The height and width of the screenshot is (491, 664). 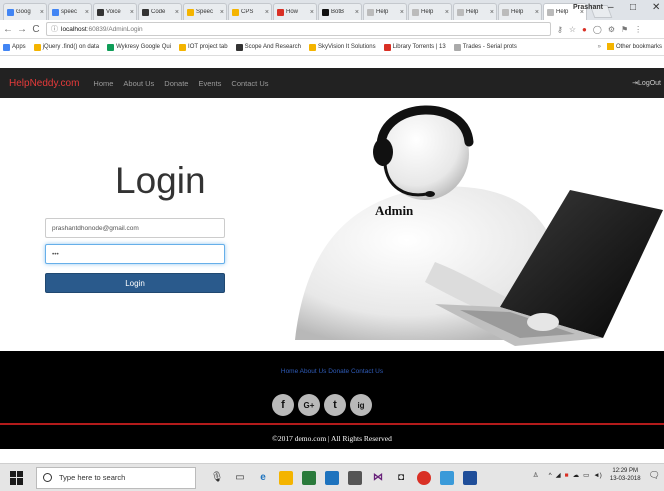 What do you see at coordinates (584, 29) in the screenshot?
I see `extension-red-icon: ●` at bounding box center [584, 29].